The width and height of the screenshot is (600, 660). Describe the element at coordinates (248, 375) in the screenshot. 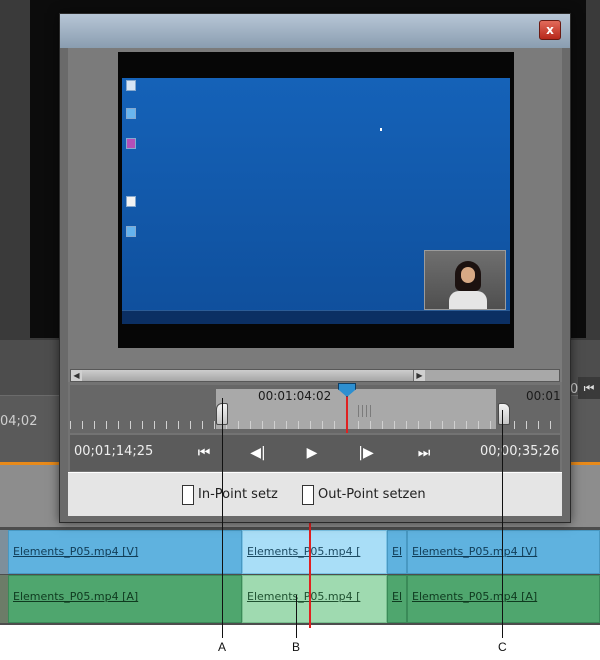

I see `scrollbar-thumb` at that location.